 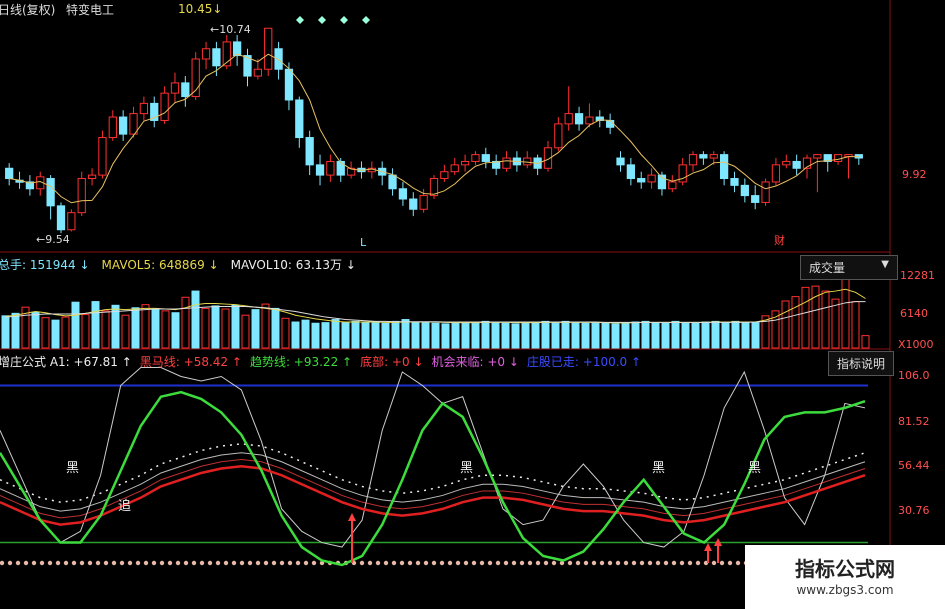 What do you see at coordinates (849, 267) in the screenshot?
I see `volume-button: 成交量 ▼` at bounding box center [849, 267].